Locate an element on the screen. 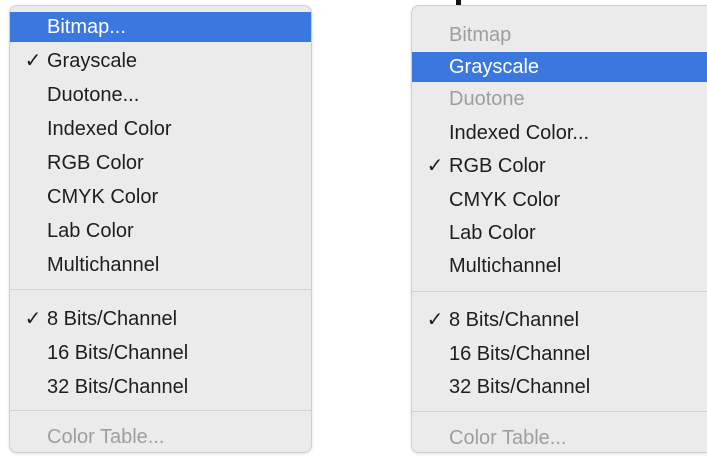  menu-item-duotone: Duotone is located at coordinates (559, 99).